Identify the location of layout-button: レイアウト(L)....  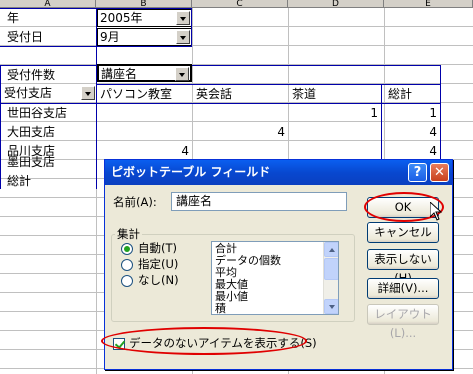
(403, 322).